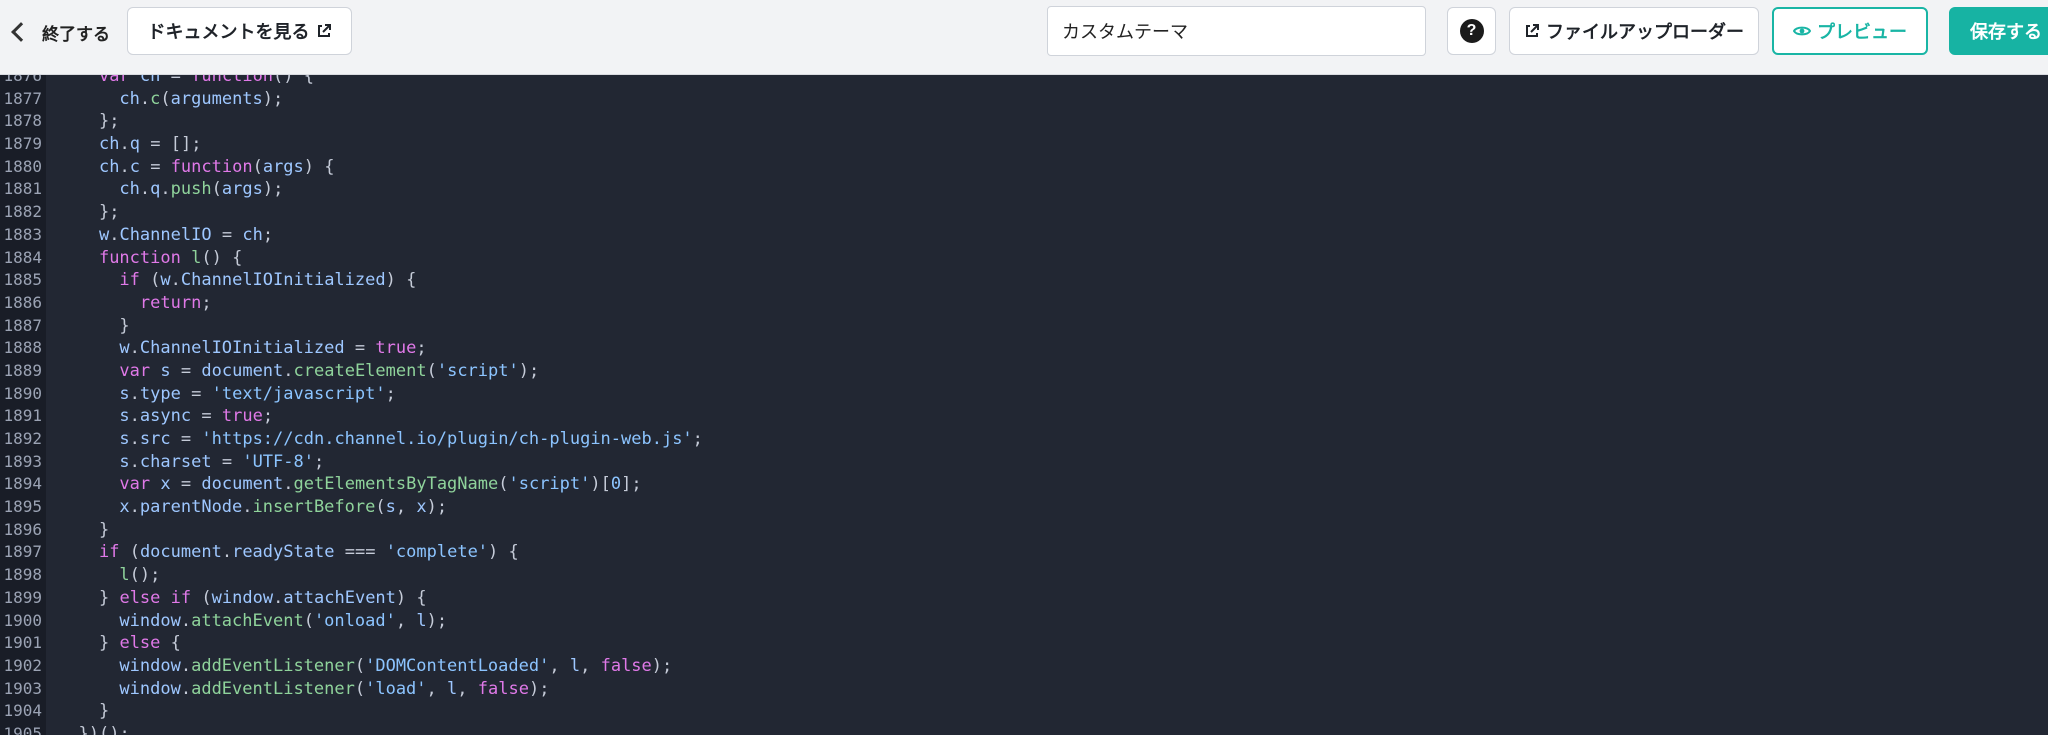  I want to click on code-line: 1884 function l() {, so click(1024, 258).